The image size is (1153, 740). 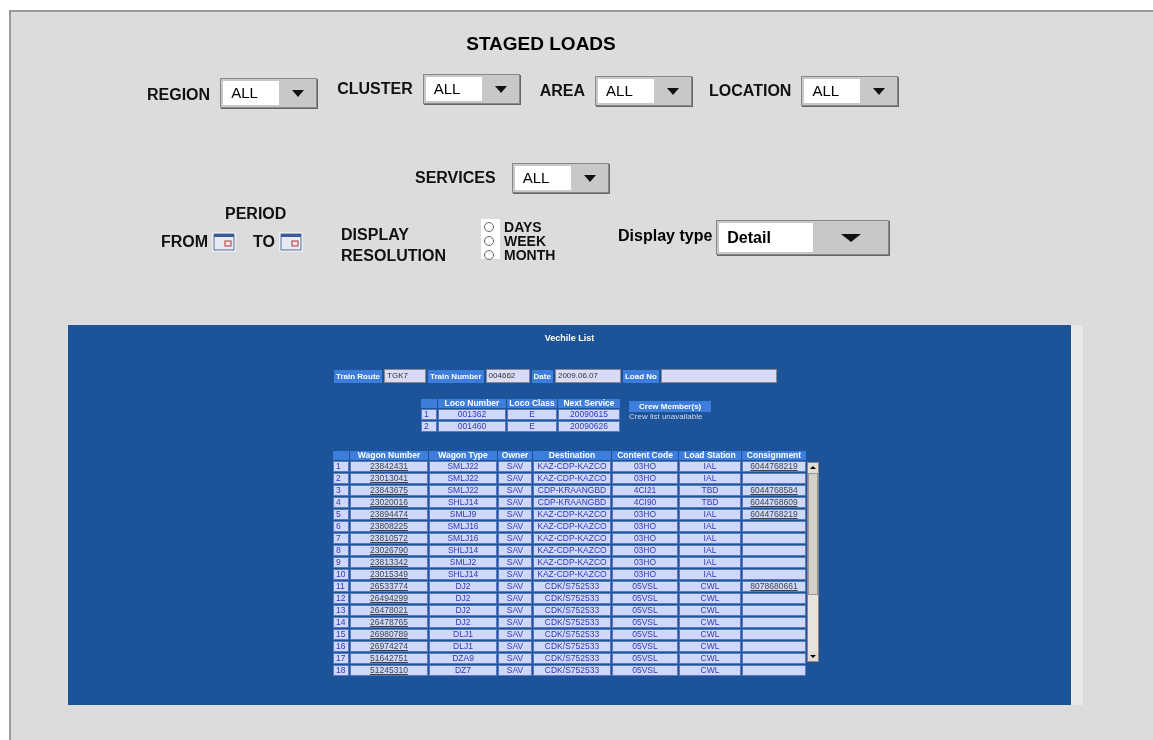 I want to click on field-label: Date, so click(x=542, y=376).